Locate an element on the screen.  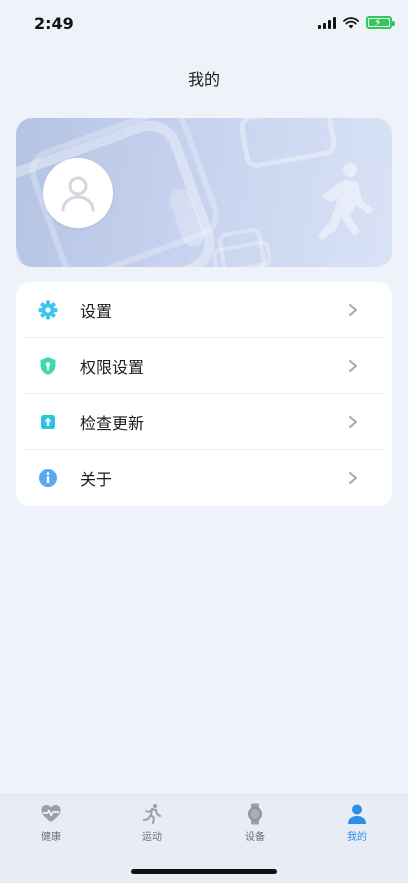
shield-icon is located at coordinates (48, 366).